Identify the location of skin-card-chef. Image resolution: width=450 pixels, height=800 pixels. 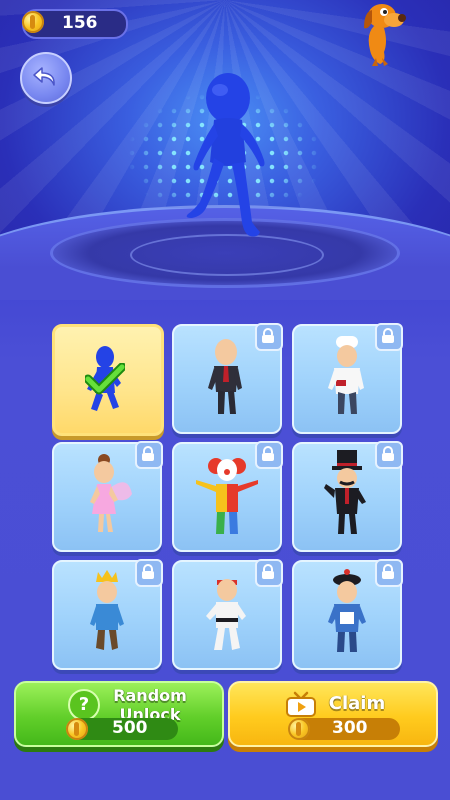
(347, 378).